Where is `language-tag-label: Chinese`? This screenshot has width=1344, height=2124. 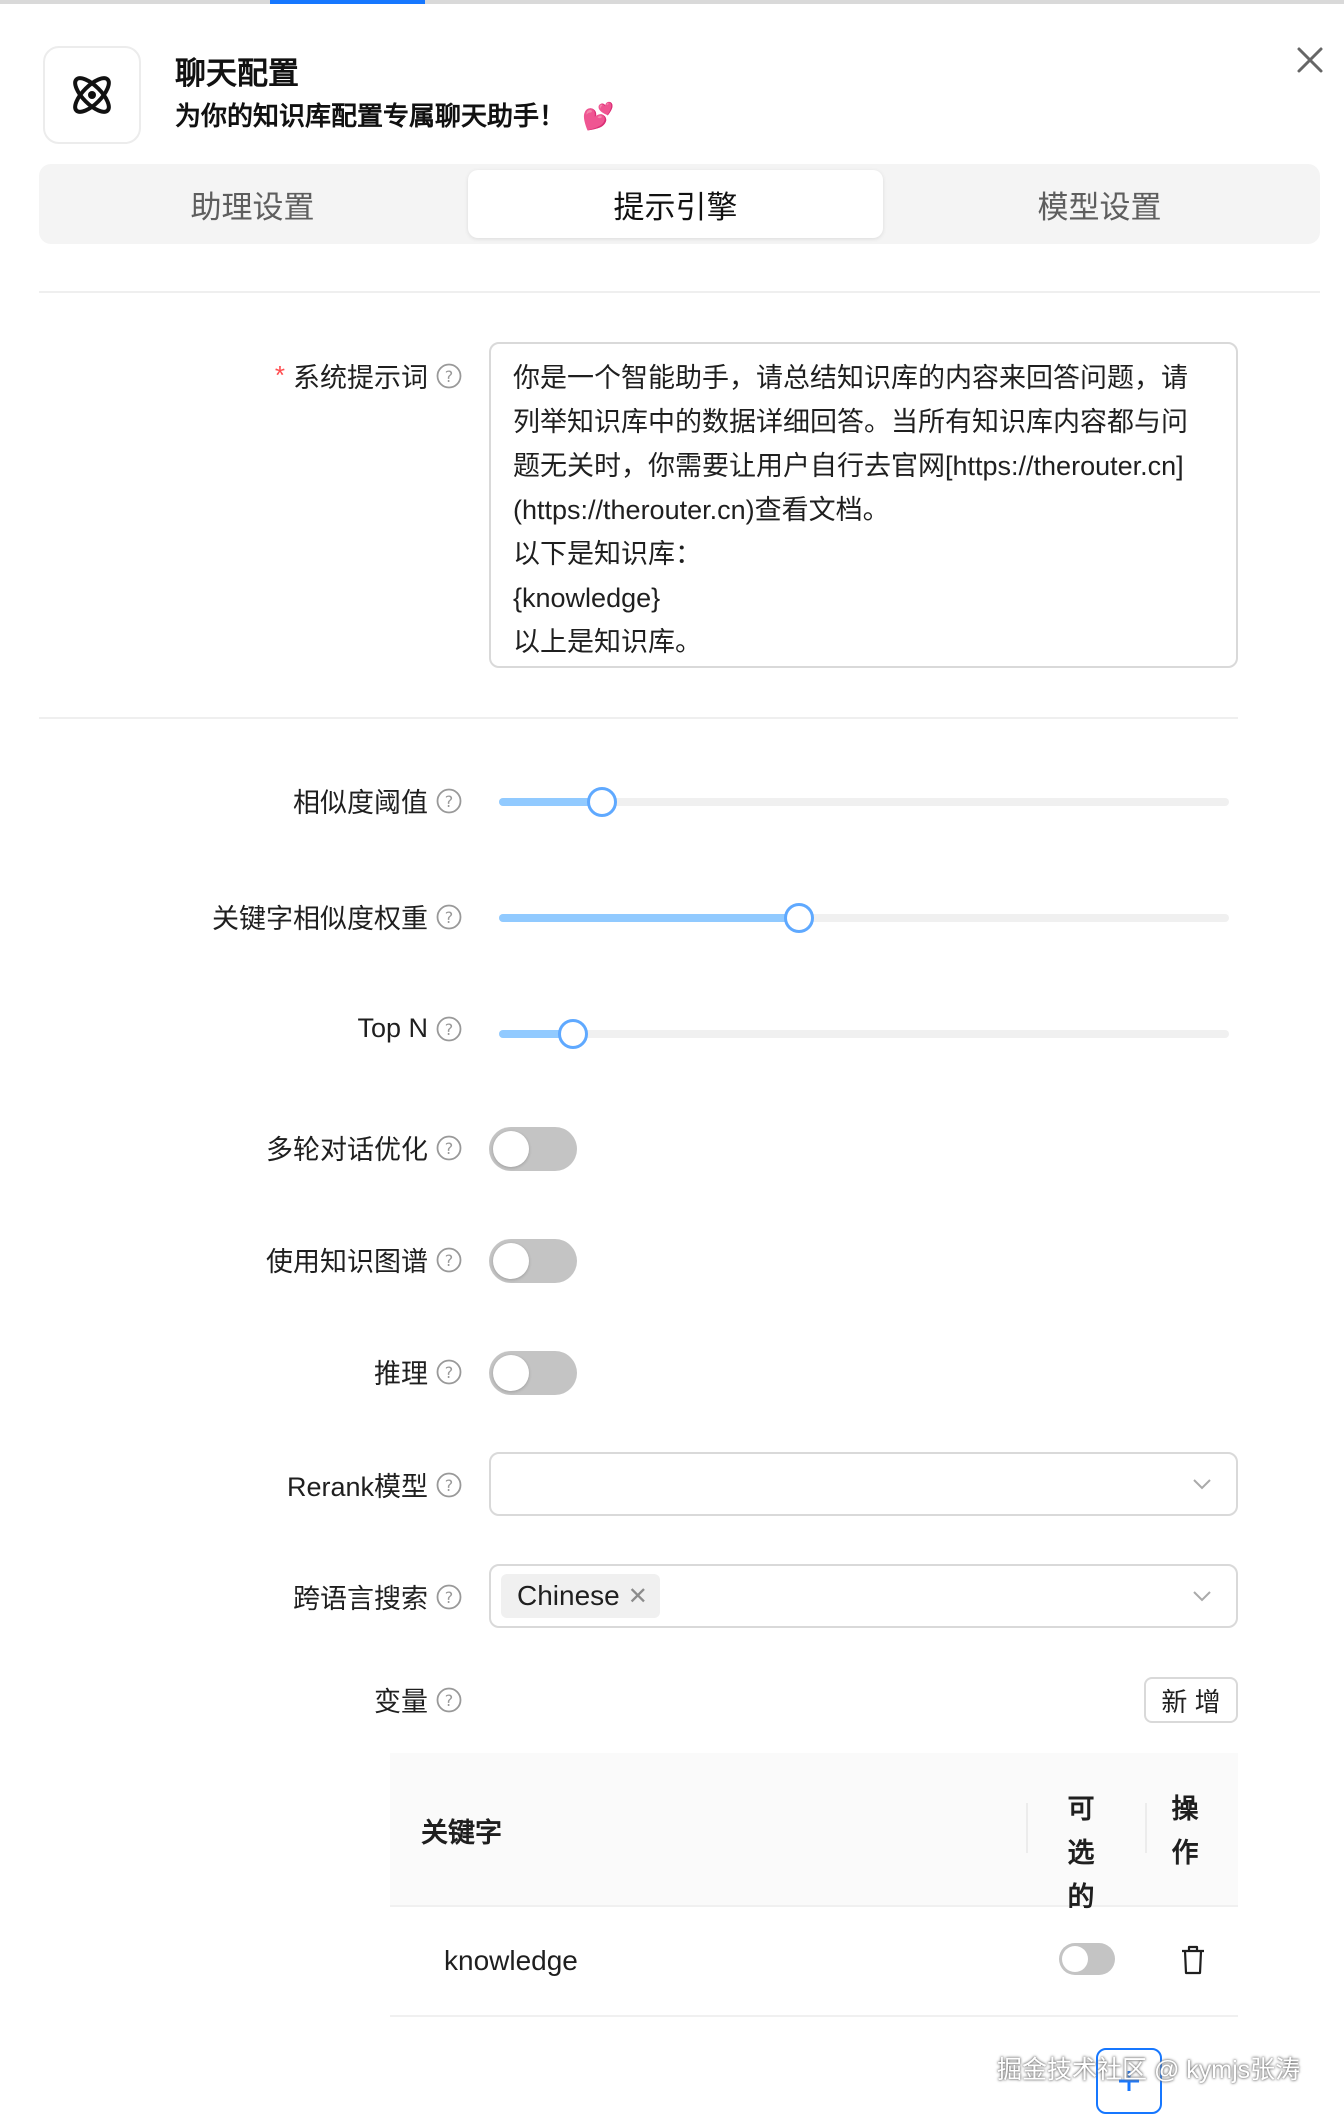 language-tag-label: Chinese is located at coordinates (568, 1595).